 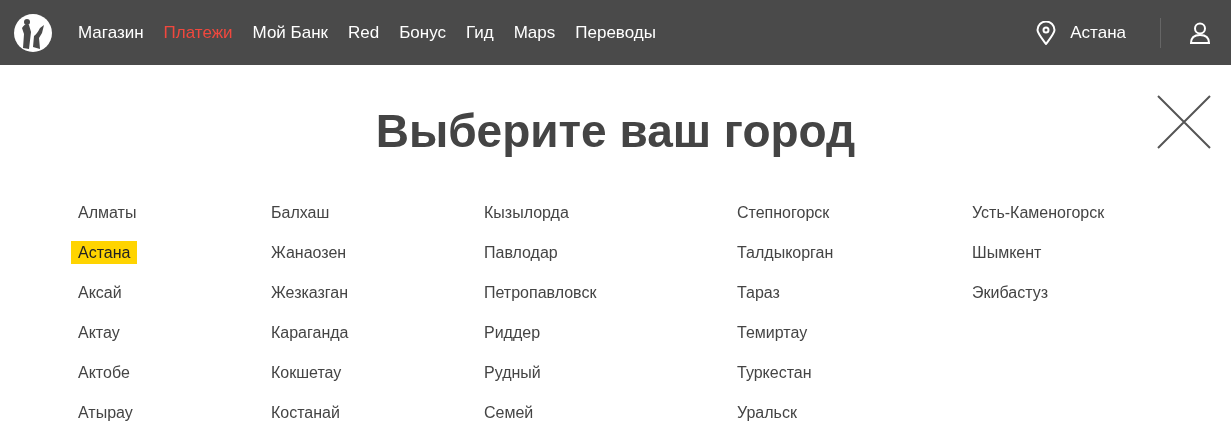 What do you see at coordinates (1007, 252) in the screenshot?
I see `city-option: Шымкент` at bounding box center [1007, 252].